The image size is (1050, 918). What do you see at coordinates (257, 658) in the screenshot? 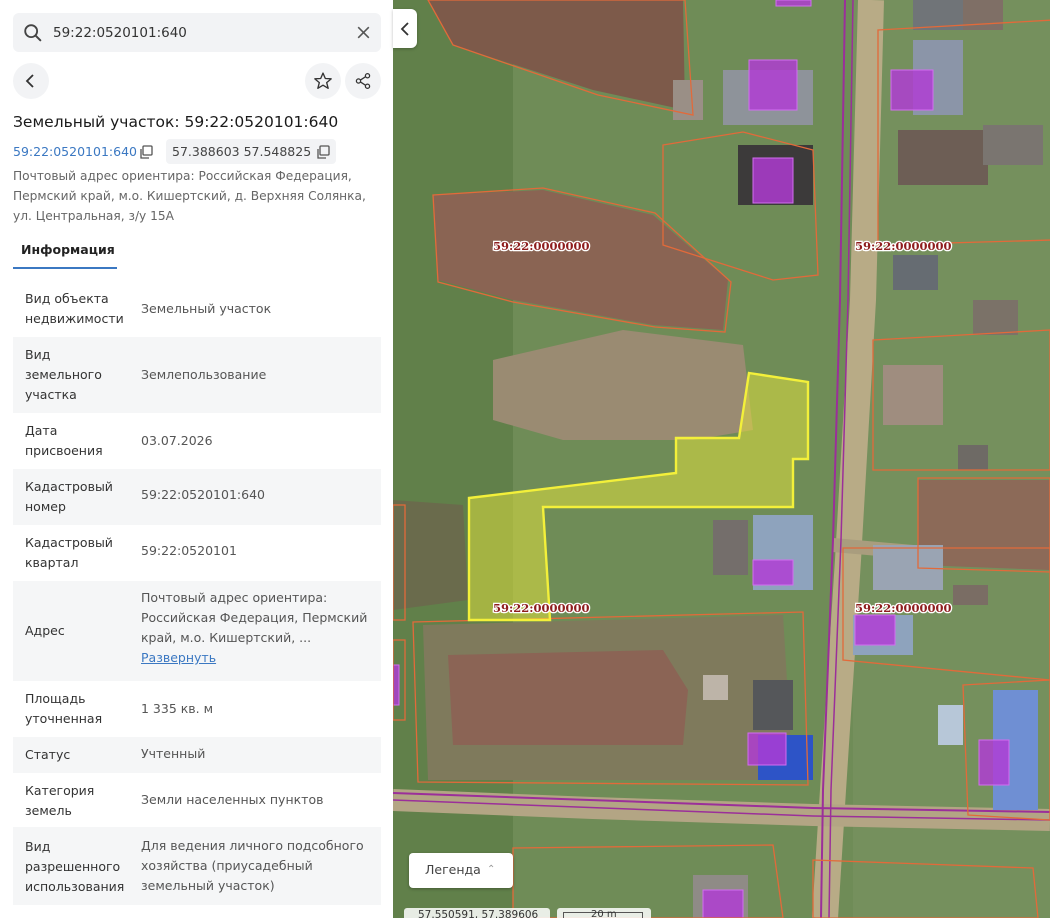
I see `expand-address-link: Развернуть` at bounding box center [257, 658].